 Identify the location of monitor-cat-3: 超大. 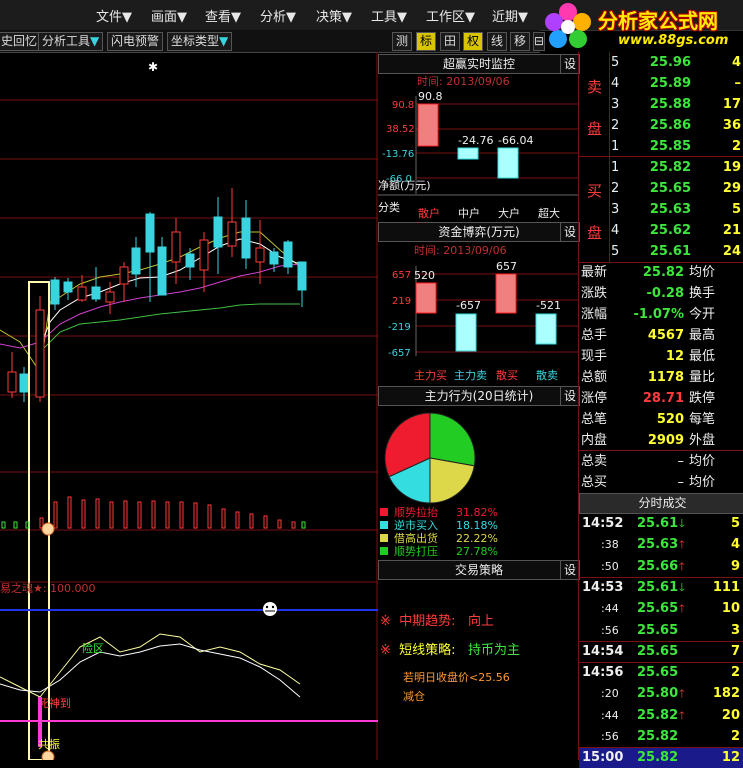
(549, 213).